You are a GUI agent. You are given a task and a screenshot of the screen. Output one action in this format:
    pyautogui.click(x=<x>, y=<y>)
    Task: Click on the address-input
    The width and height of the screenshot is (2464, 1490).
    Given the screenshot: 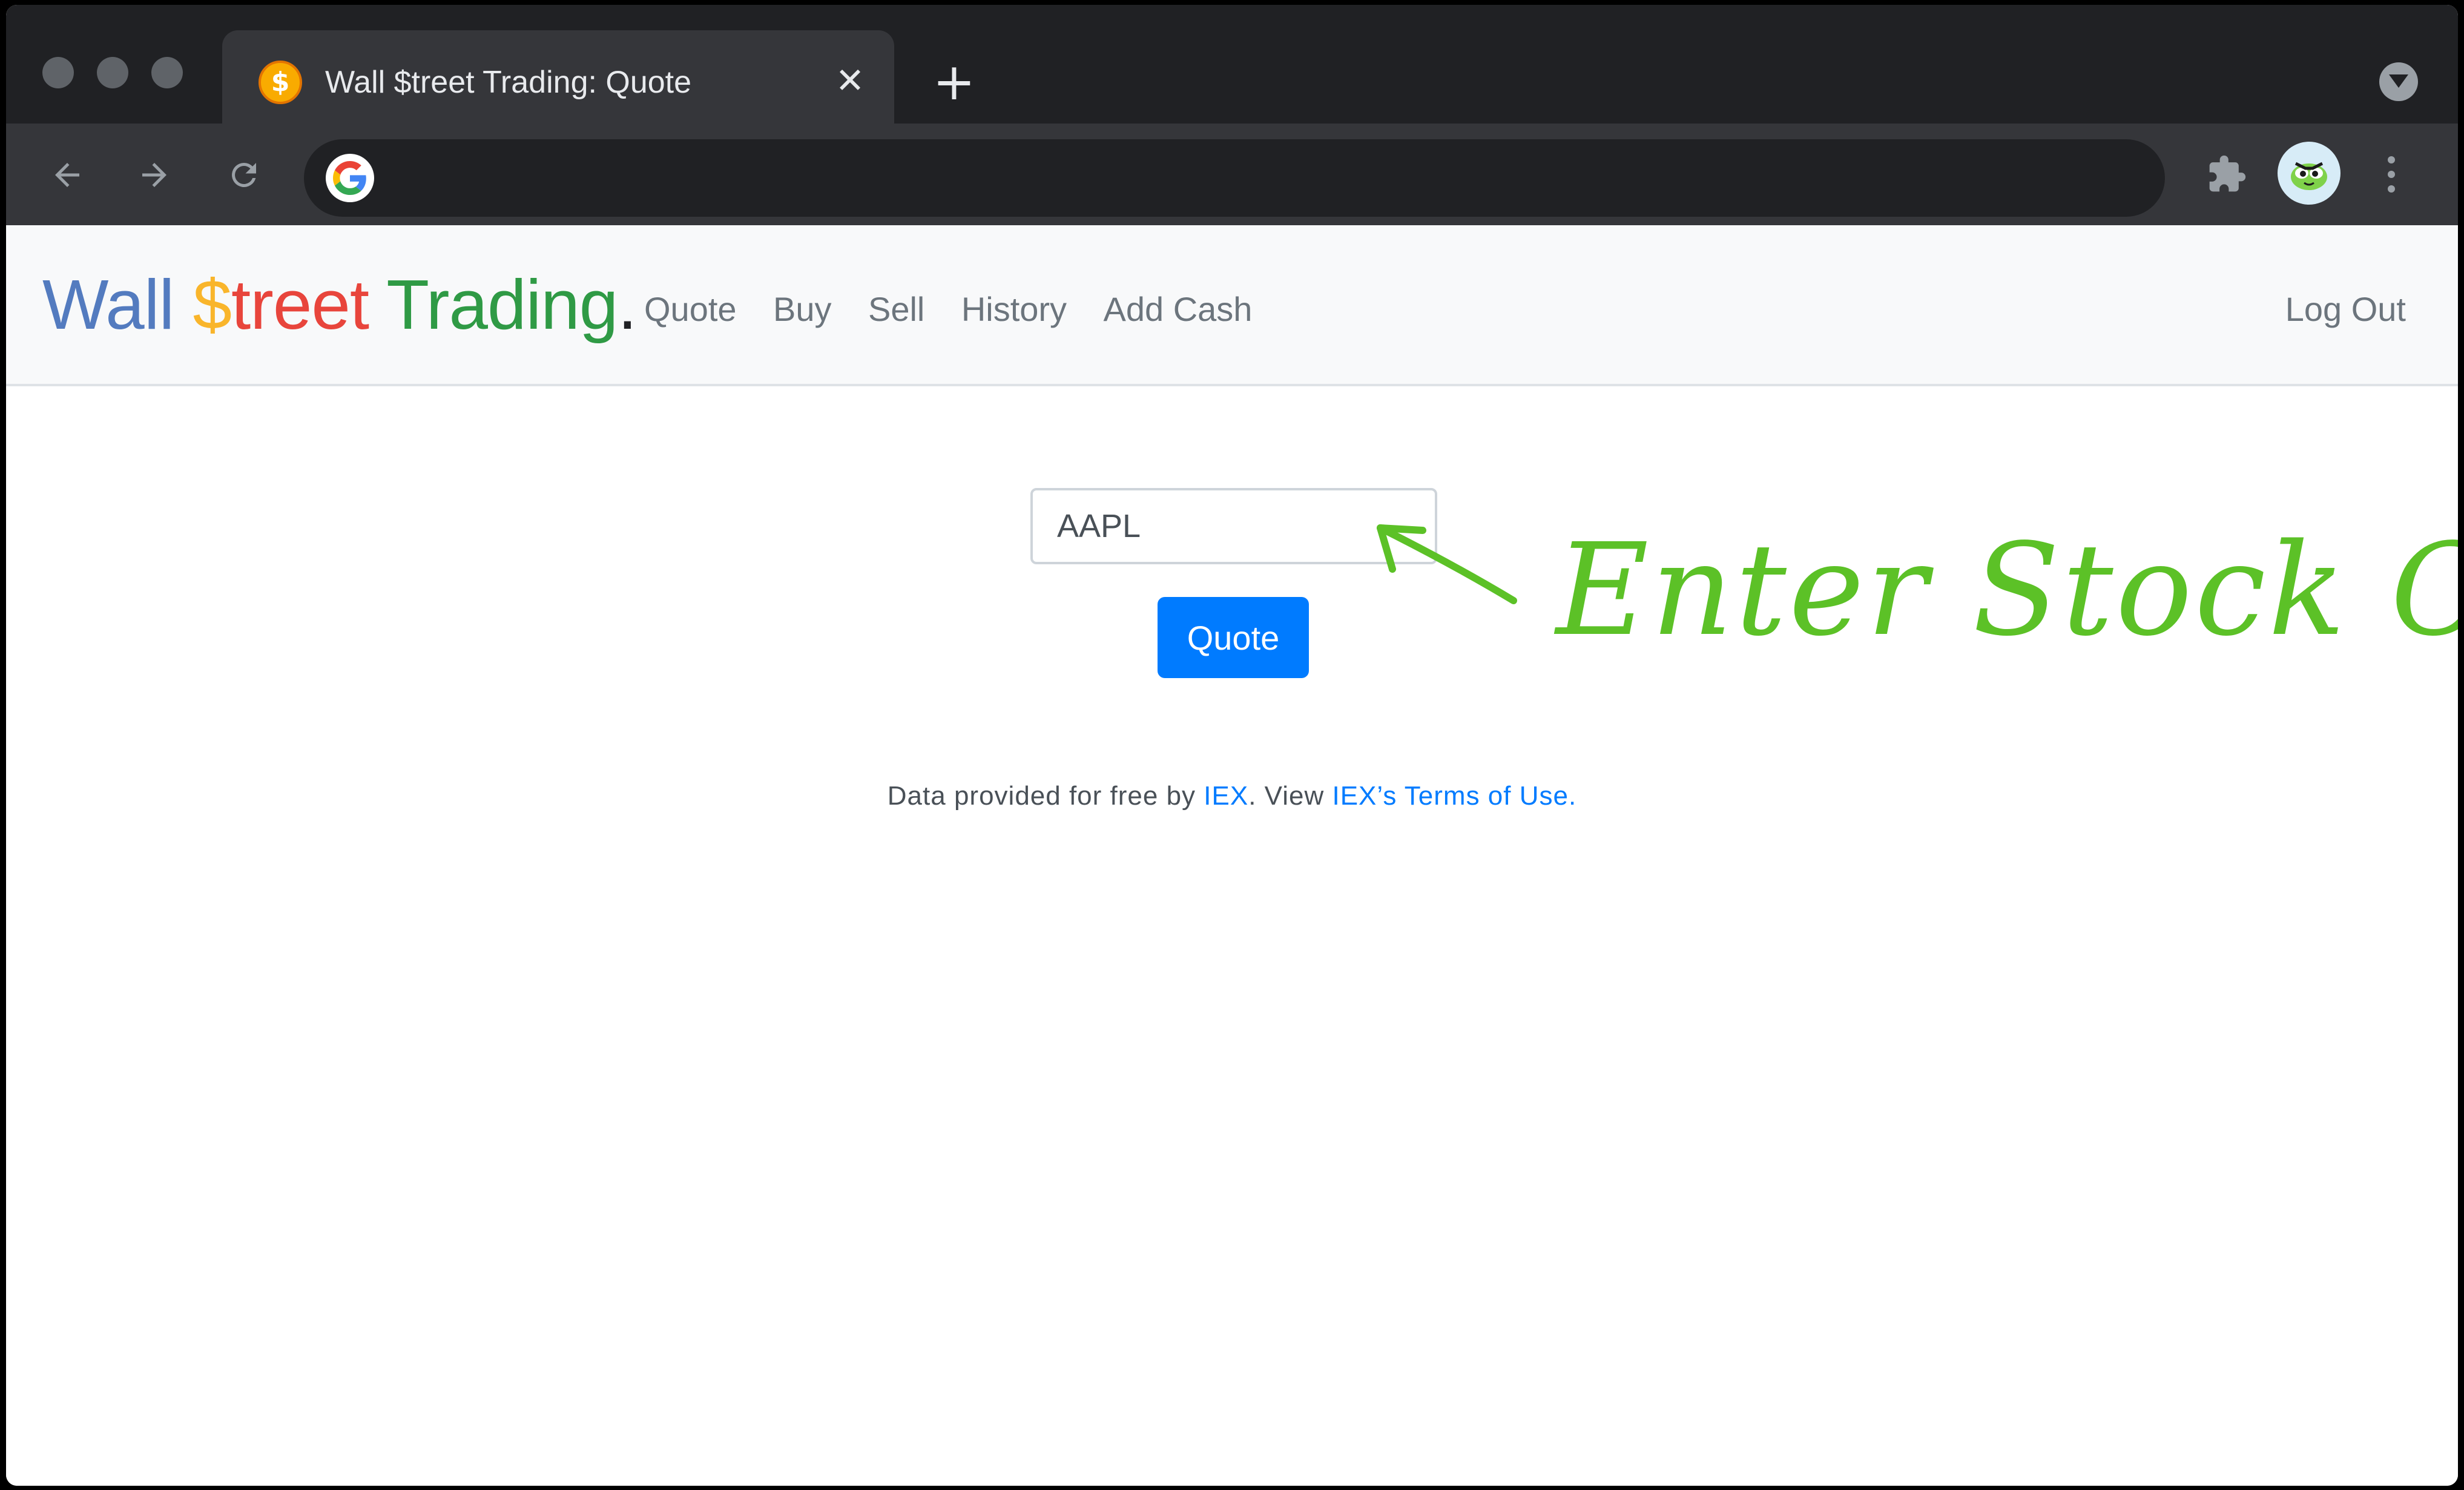 What is the action you would take?
    pyautogui.click(x=1268, y=178)
    